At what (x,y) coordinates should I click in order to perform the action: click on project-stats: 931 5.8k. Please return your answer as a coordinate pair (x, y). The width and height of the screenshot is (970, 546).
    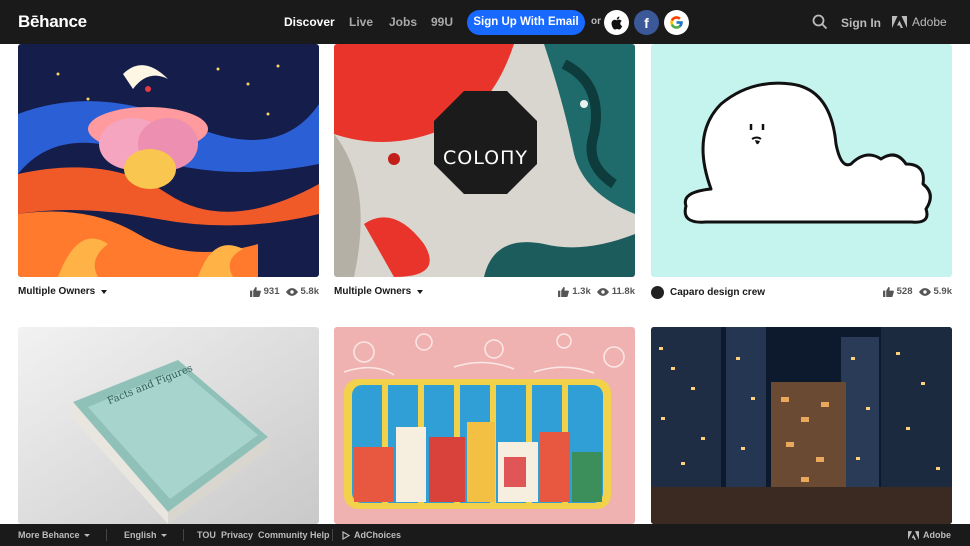
    Looking at the image, I should click on (284, 291).